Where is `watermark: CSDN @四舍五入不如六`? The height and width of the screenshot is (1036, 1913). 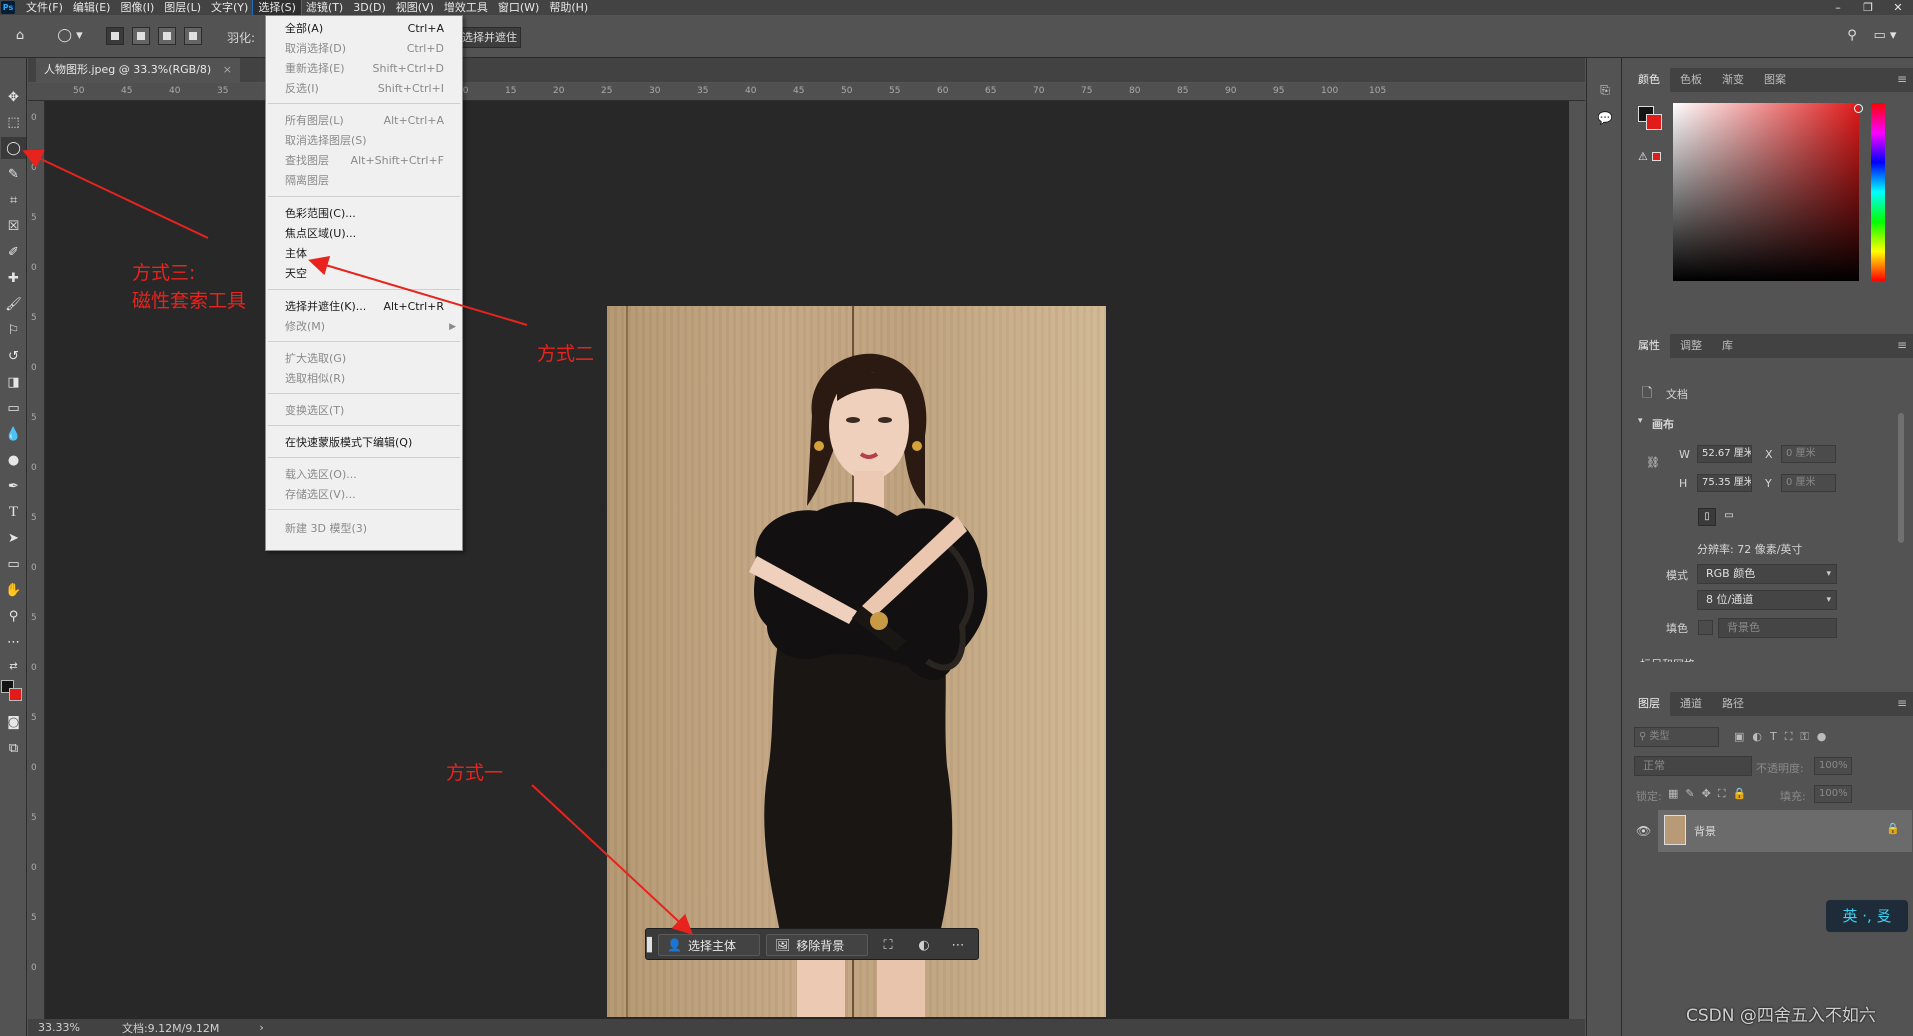 watermark: CSDN @四舍五入不如六 is located at coordinates (1781, 1016).